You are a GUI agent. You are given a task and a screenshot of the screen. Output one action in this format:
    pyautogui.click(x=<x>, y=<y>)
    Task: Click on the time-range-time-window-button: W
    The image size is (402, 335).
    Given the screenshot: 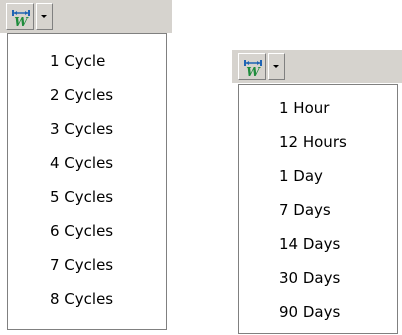 What is the action you would take?
    pyautogui.click(x=252, y=66)
    